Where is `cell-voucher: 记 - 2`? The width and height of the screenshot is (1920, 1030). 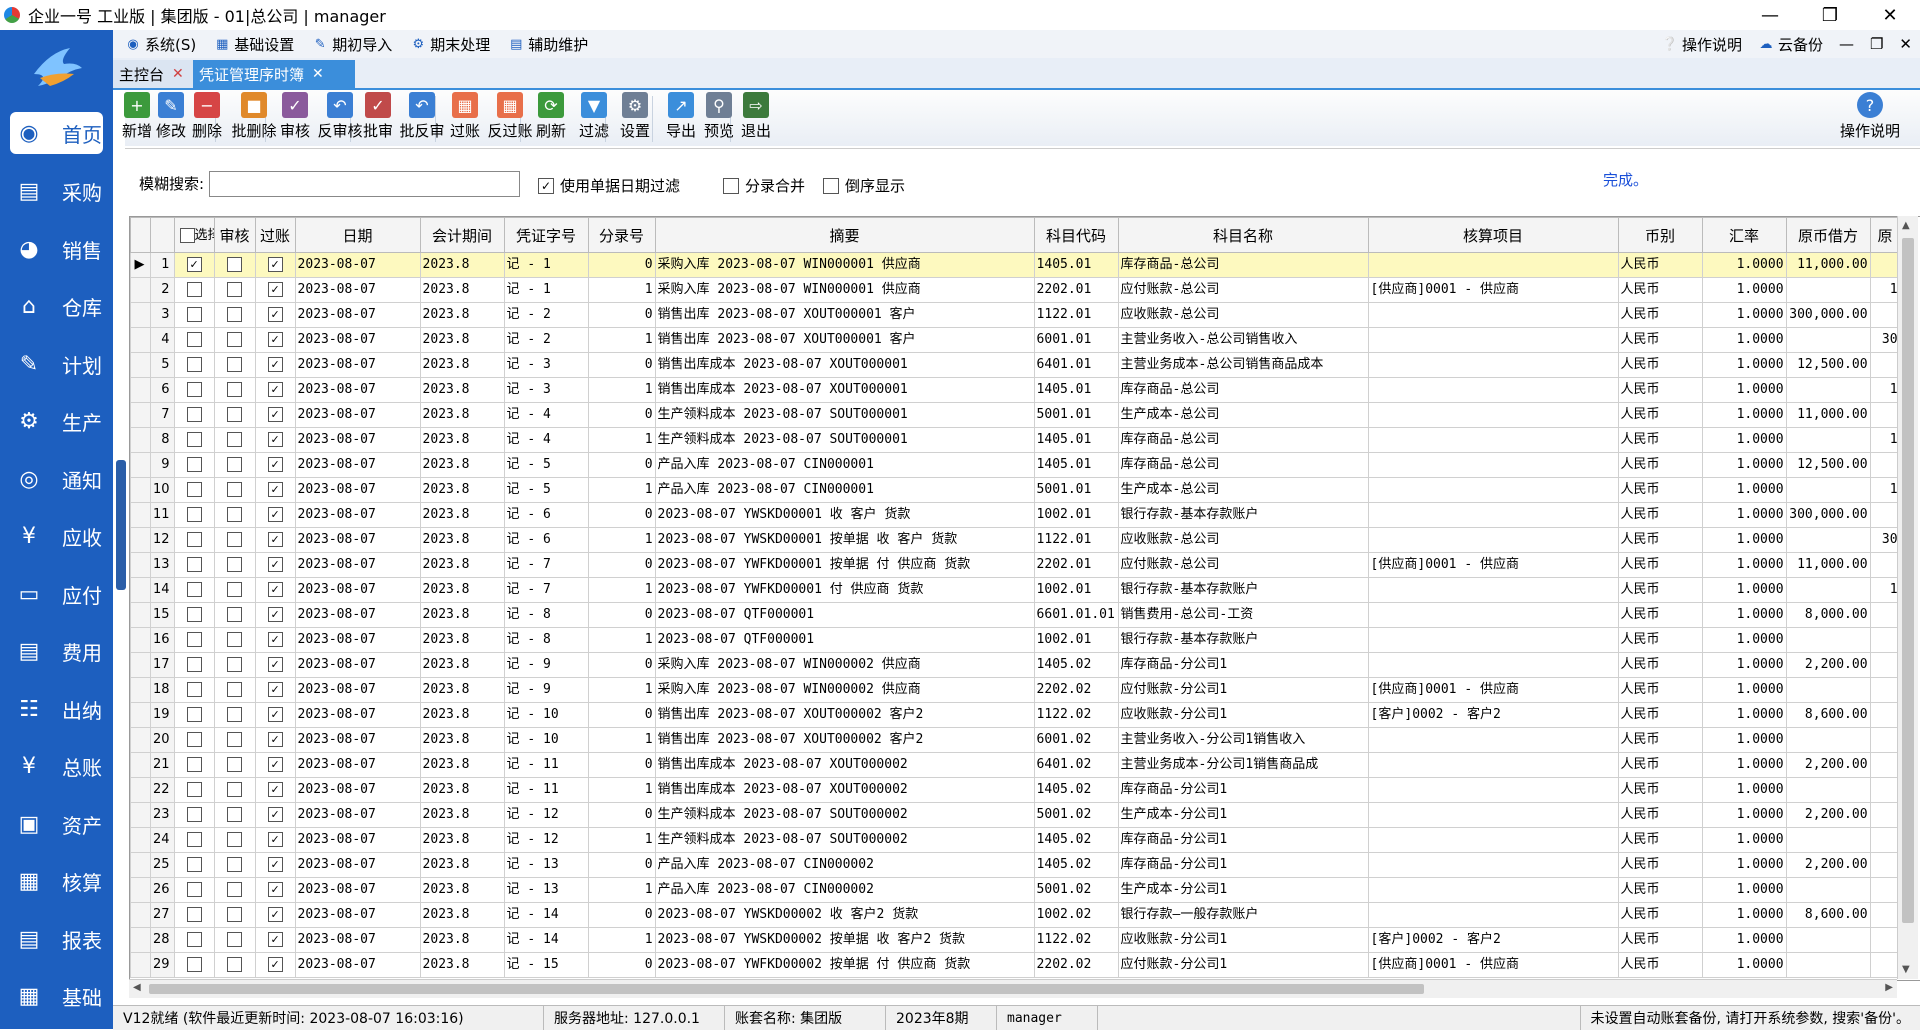 cell-voucher: 记 - 2 is located at coordinates (546, 340).